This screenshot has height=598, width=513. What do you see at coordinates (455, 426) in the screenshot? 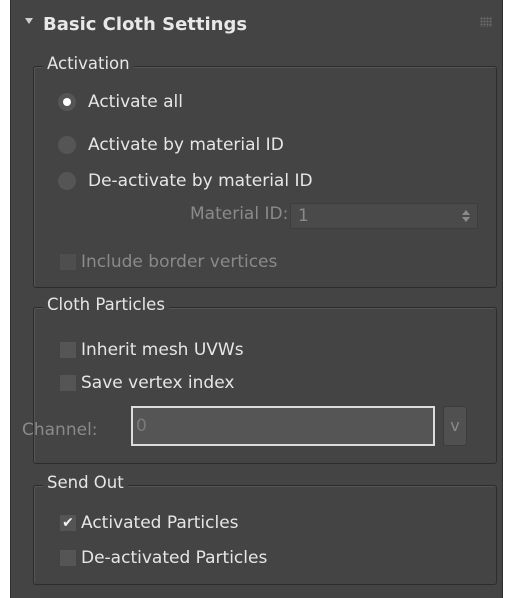
I see `channel-select-button: v` at bounding box center [455, 426].